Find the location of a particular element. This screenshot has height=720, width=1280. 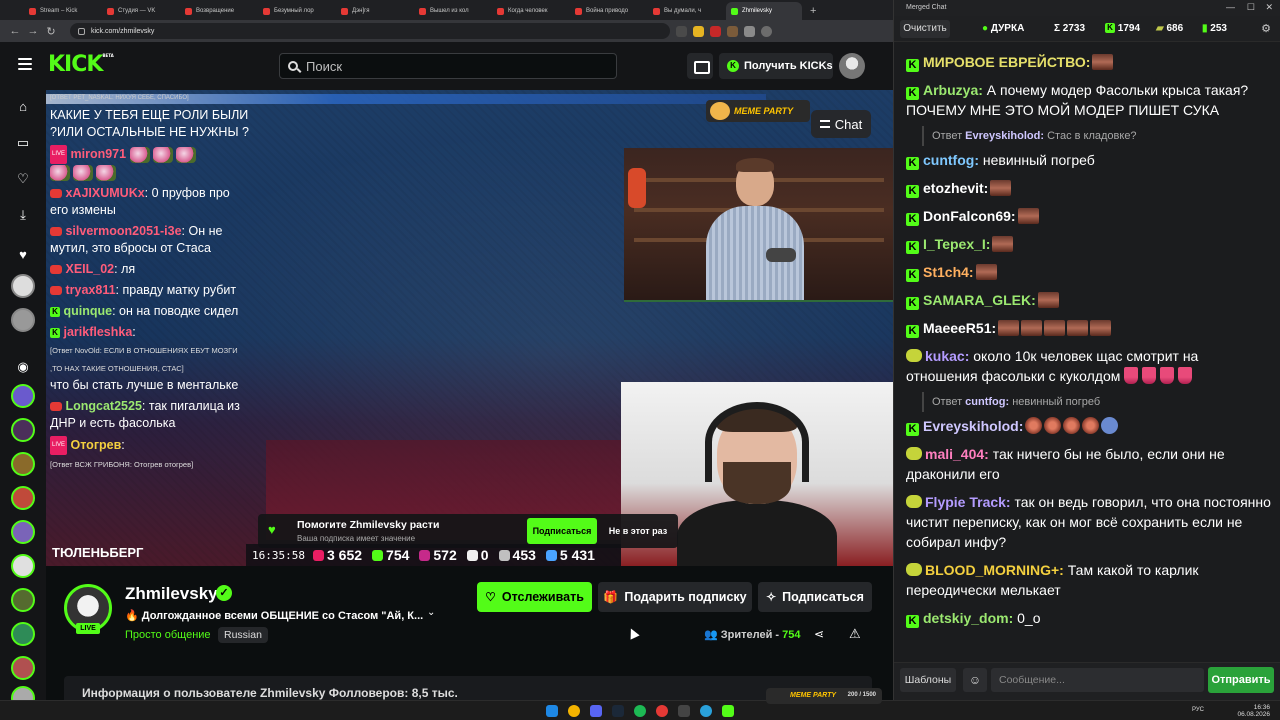

chat-username: etozhevit: is located at coordinates (955, 188).